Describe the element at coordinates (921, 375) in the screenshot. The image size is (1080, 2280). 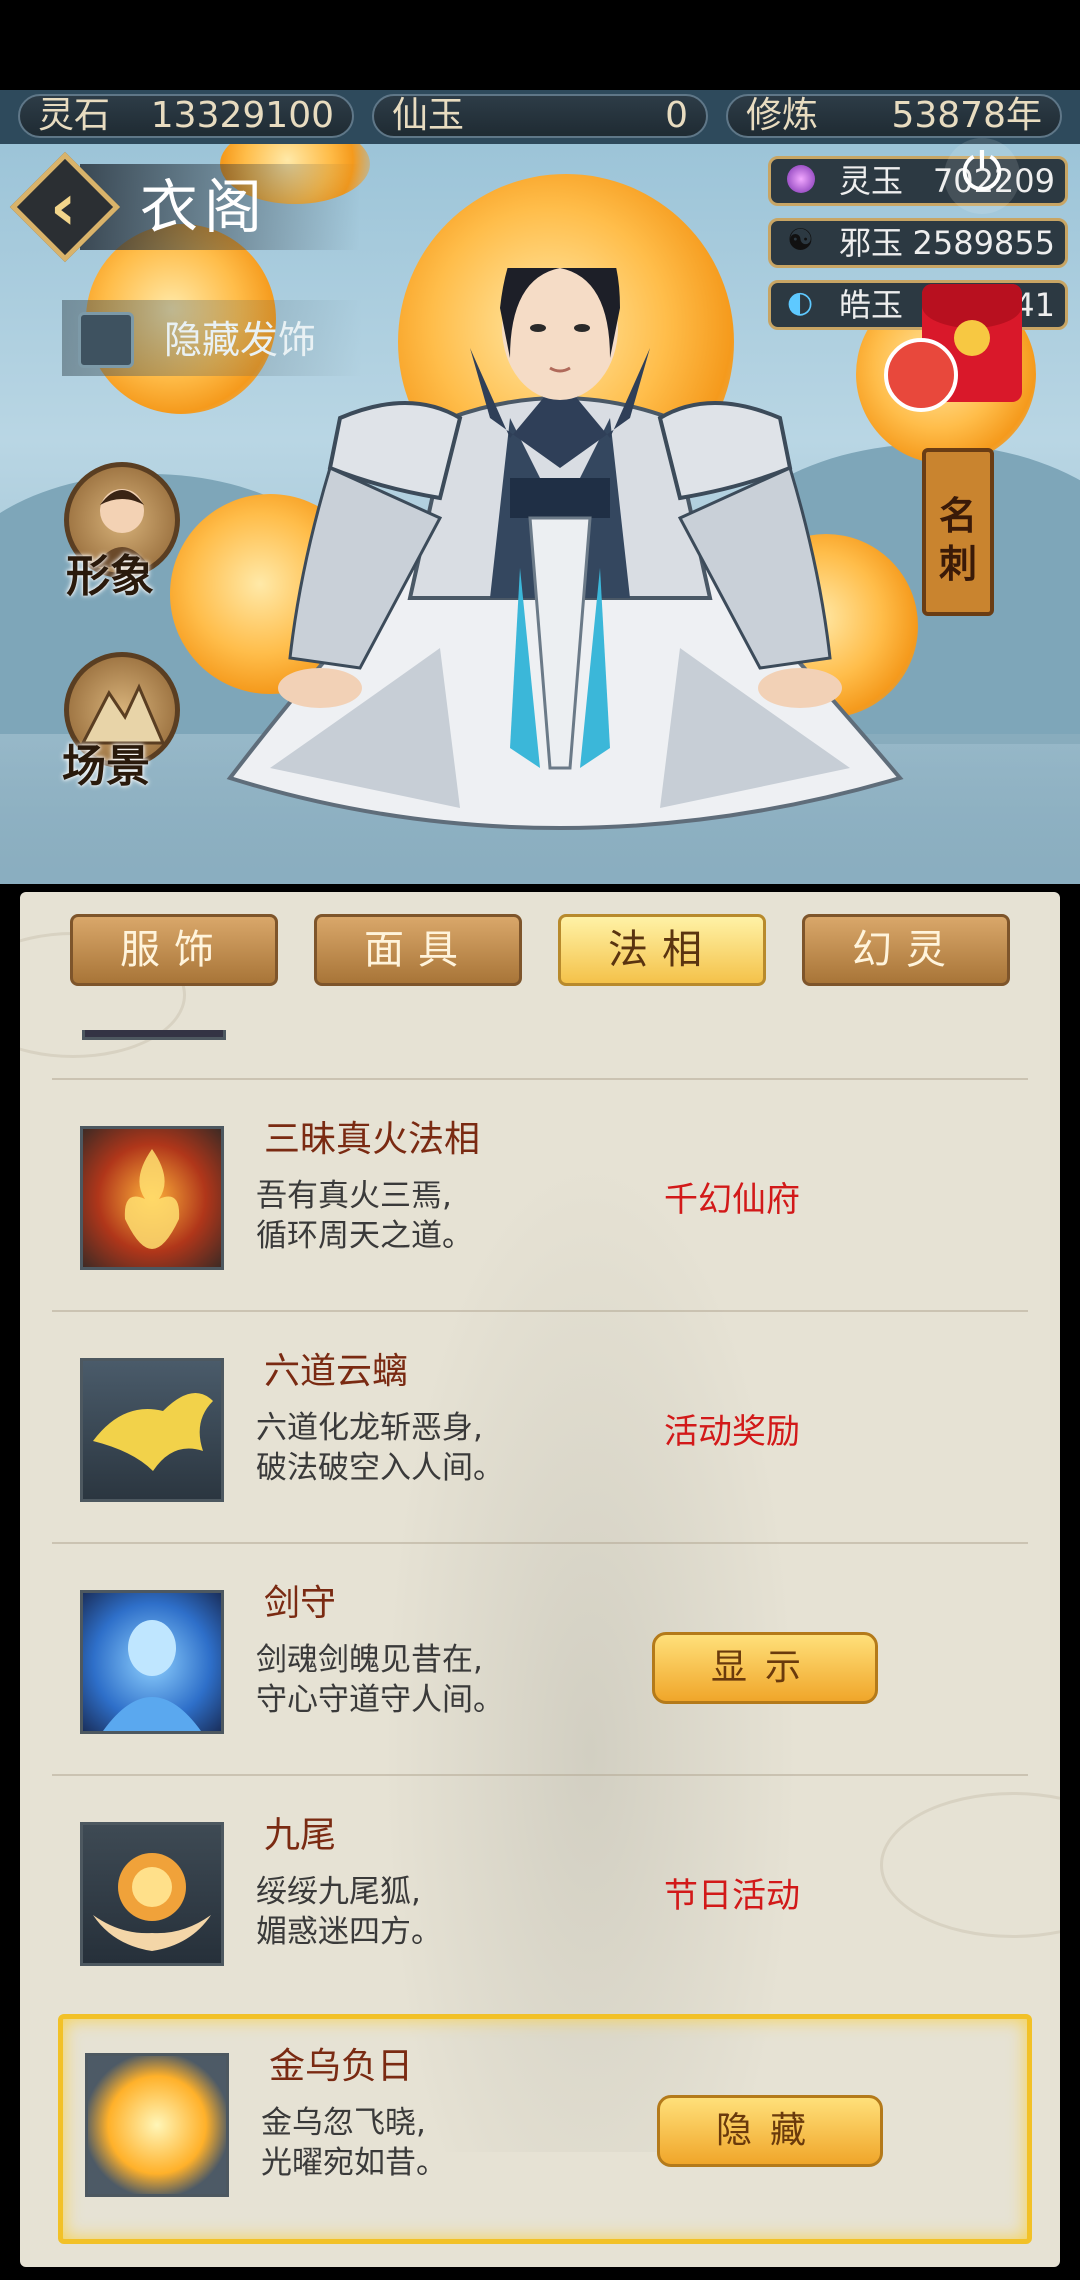
I see `lion-mascot-icon` at that location.